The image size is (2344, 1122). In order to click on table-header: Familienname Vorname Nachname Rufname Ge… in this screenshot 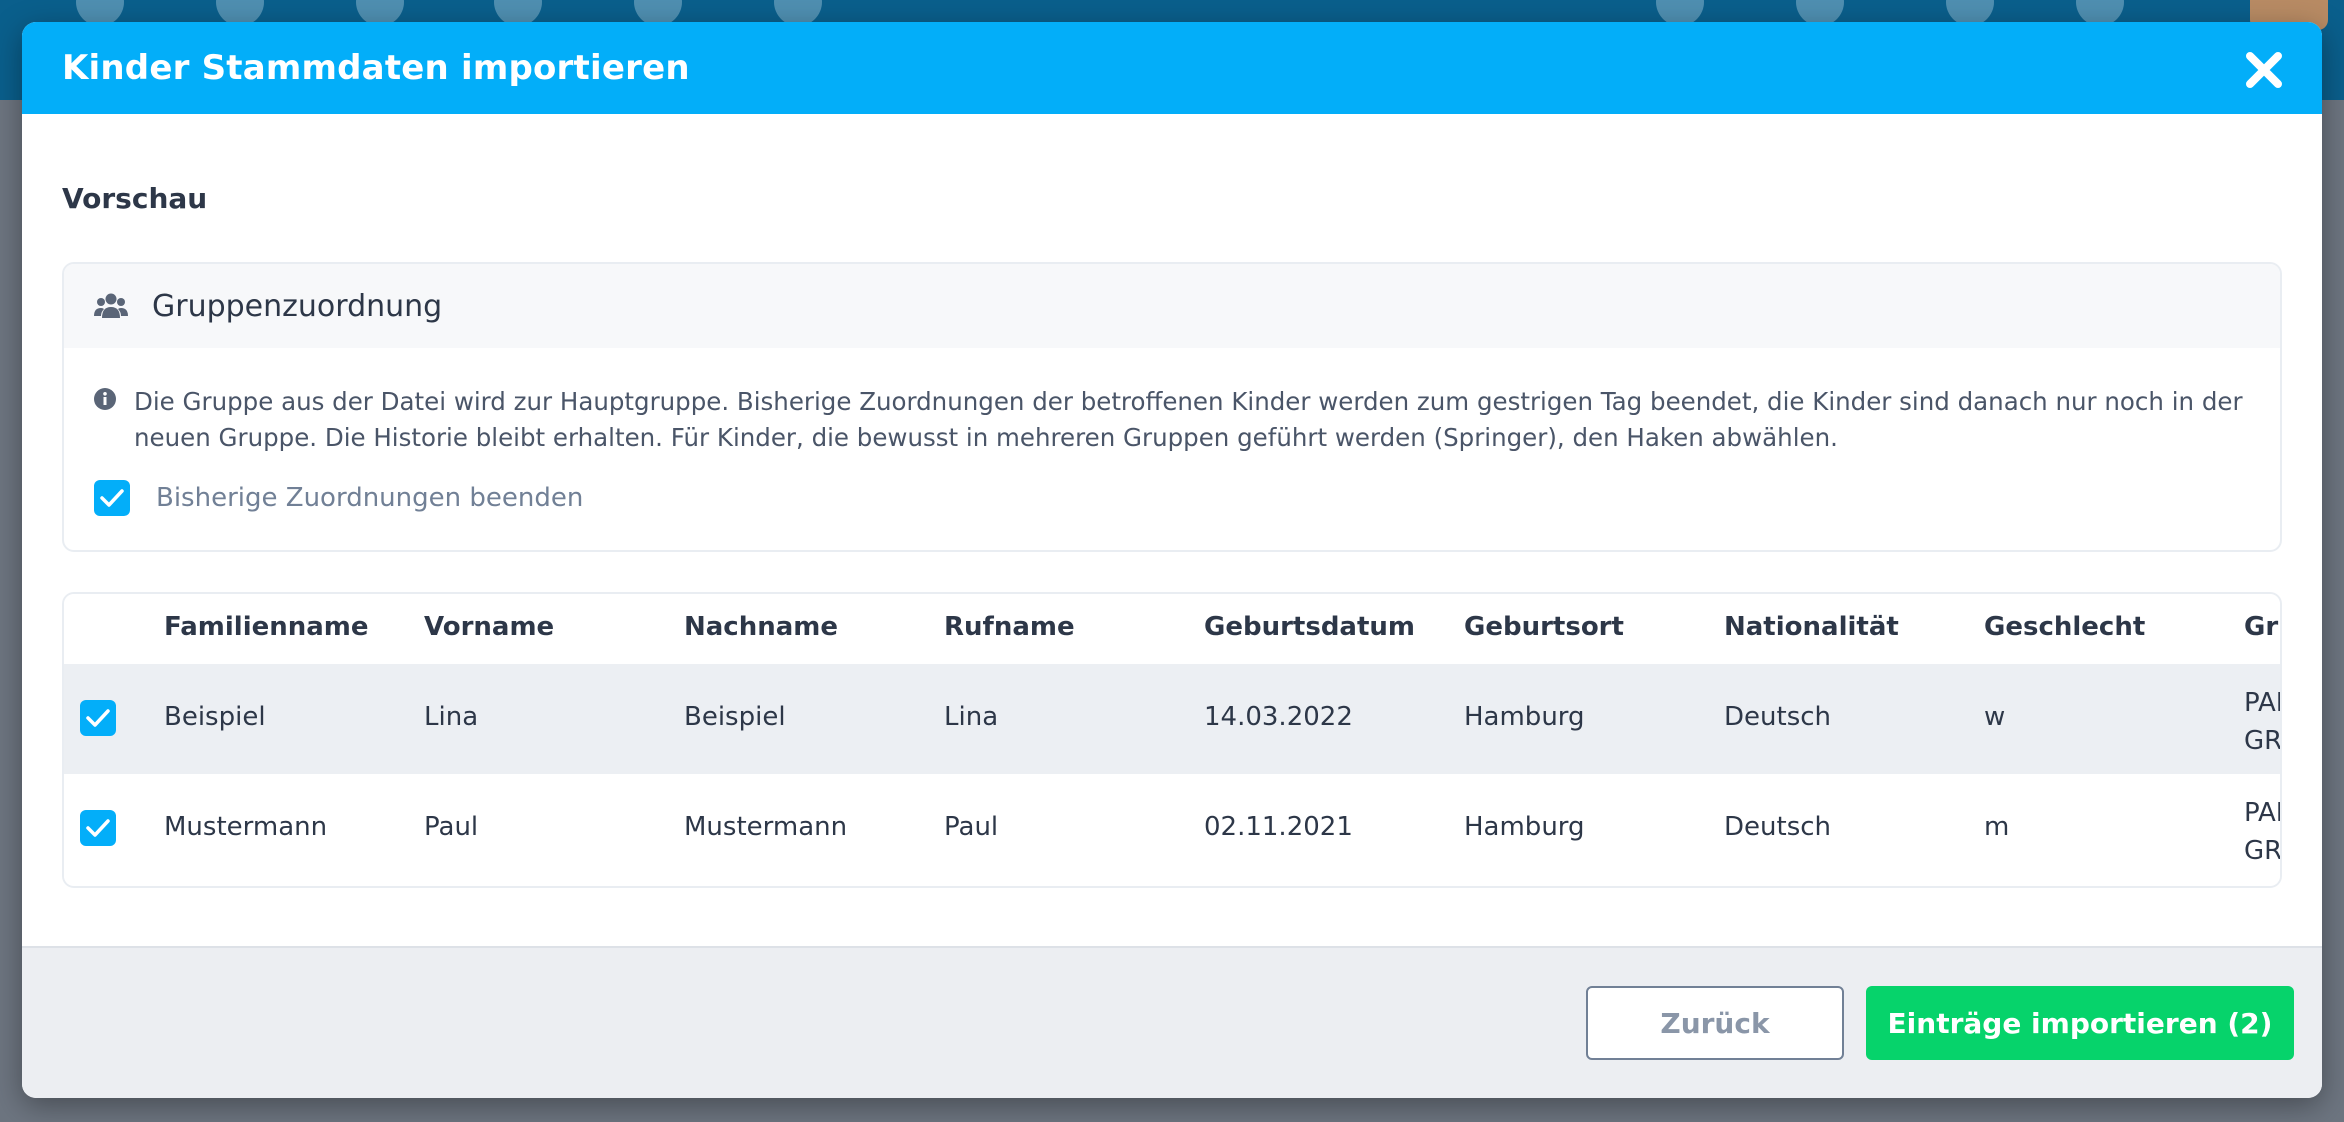, I will do `click(1172, 629)`.